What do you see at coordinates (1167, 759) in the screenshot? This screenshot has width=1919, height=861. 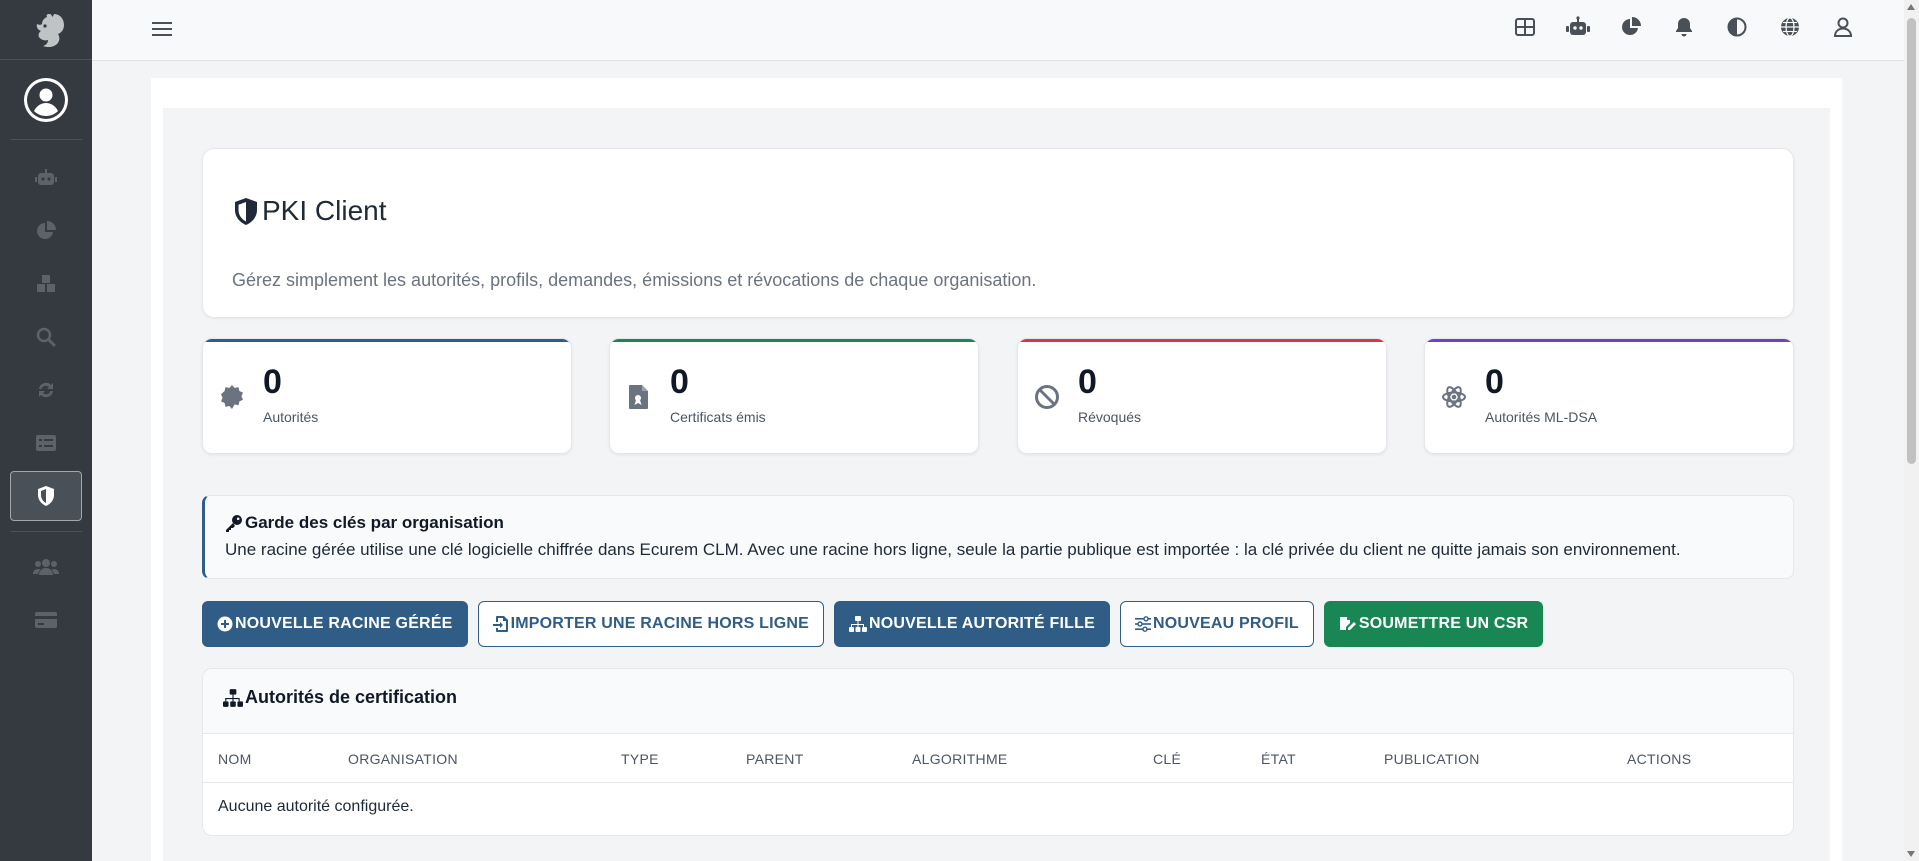 I see `column-header-key: Clé` at bounding box center [1167, 759].